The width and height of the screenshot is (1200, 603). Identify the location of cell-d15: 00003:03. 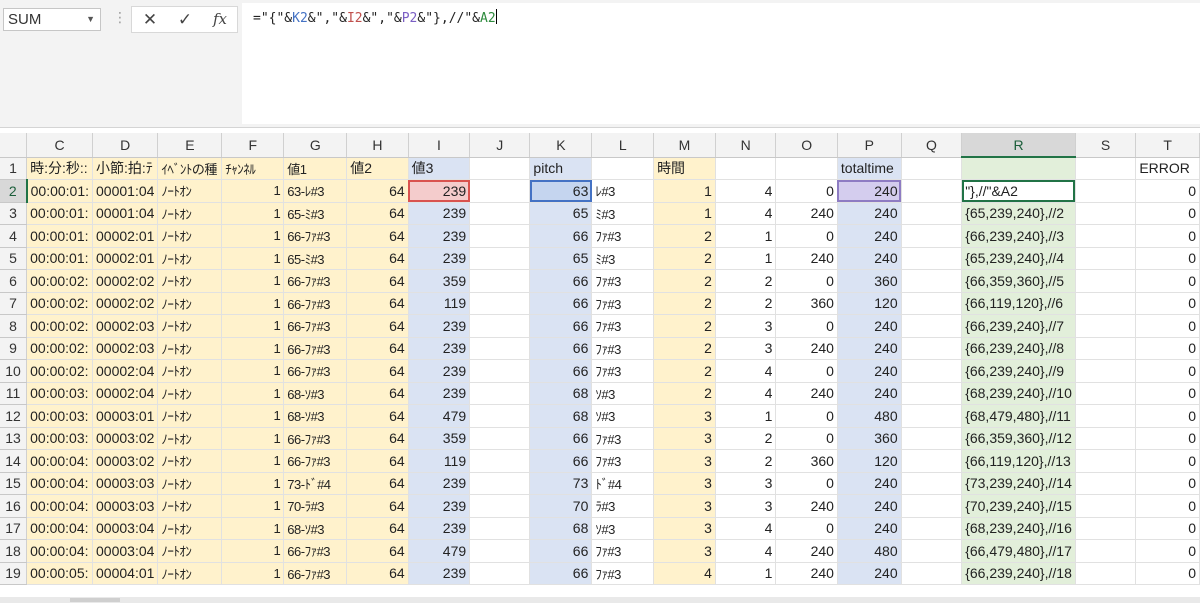
(125, 483).